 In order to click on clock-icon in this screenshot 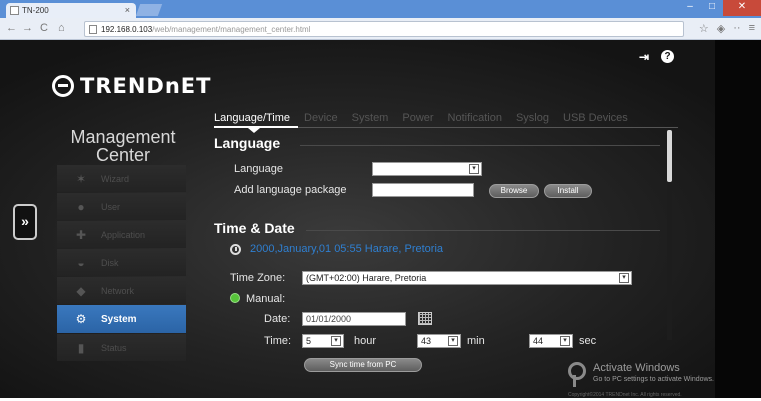, I will do `click(235, 249)`.